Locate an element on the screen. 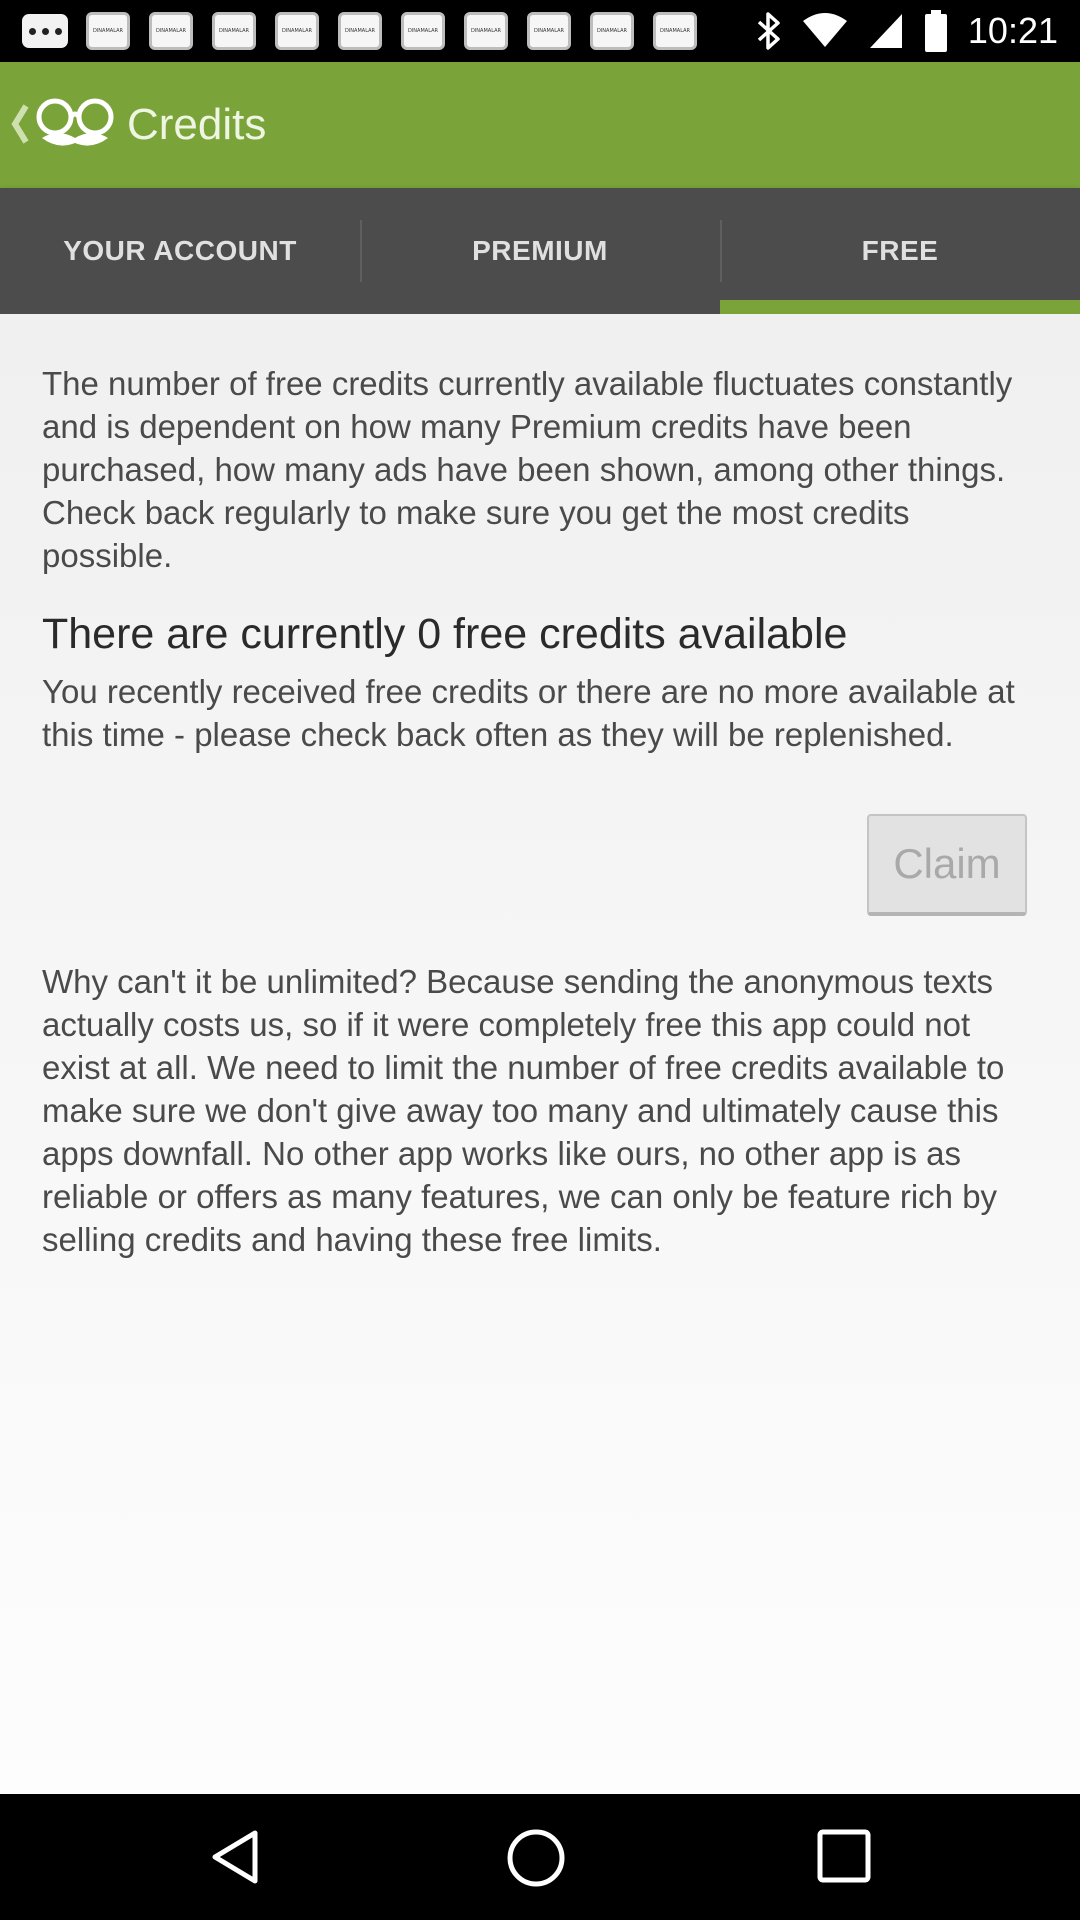 This screenshot has height=1920, width=1080. navigation-bar is located at coordinates (540, 1857).